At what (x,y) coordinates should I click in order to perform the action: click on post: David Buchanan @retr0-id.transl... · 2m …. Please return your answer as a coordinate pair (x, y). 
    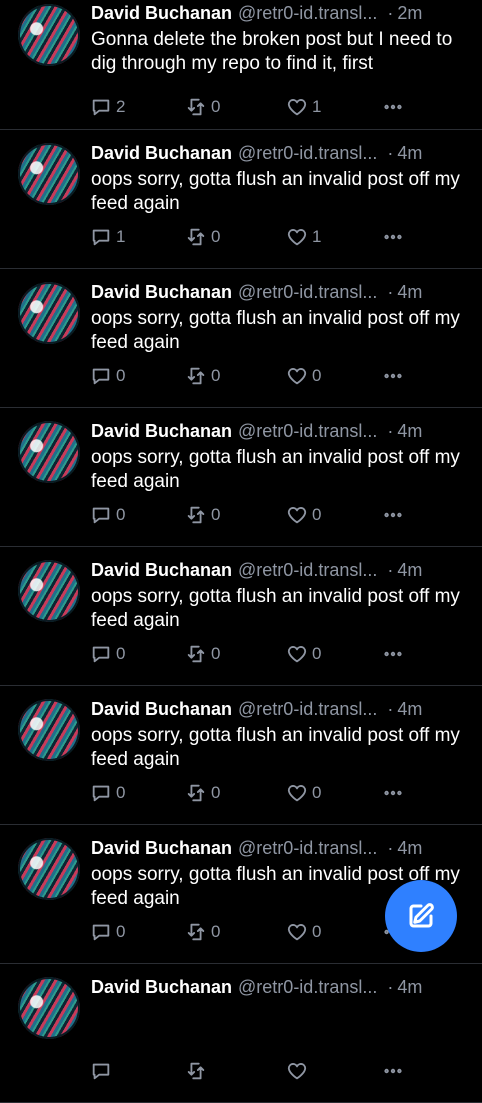
    Looking at the image, I should click on (241, 65).